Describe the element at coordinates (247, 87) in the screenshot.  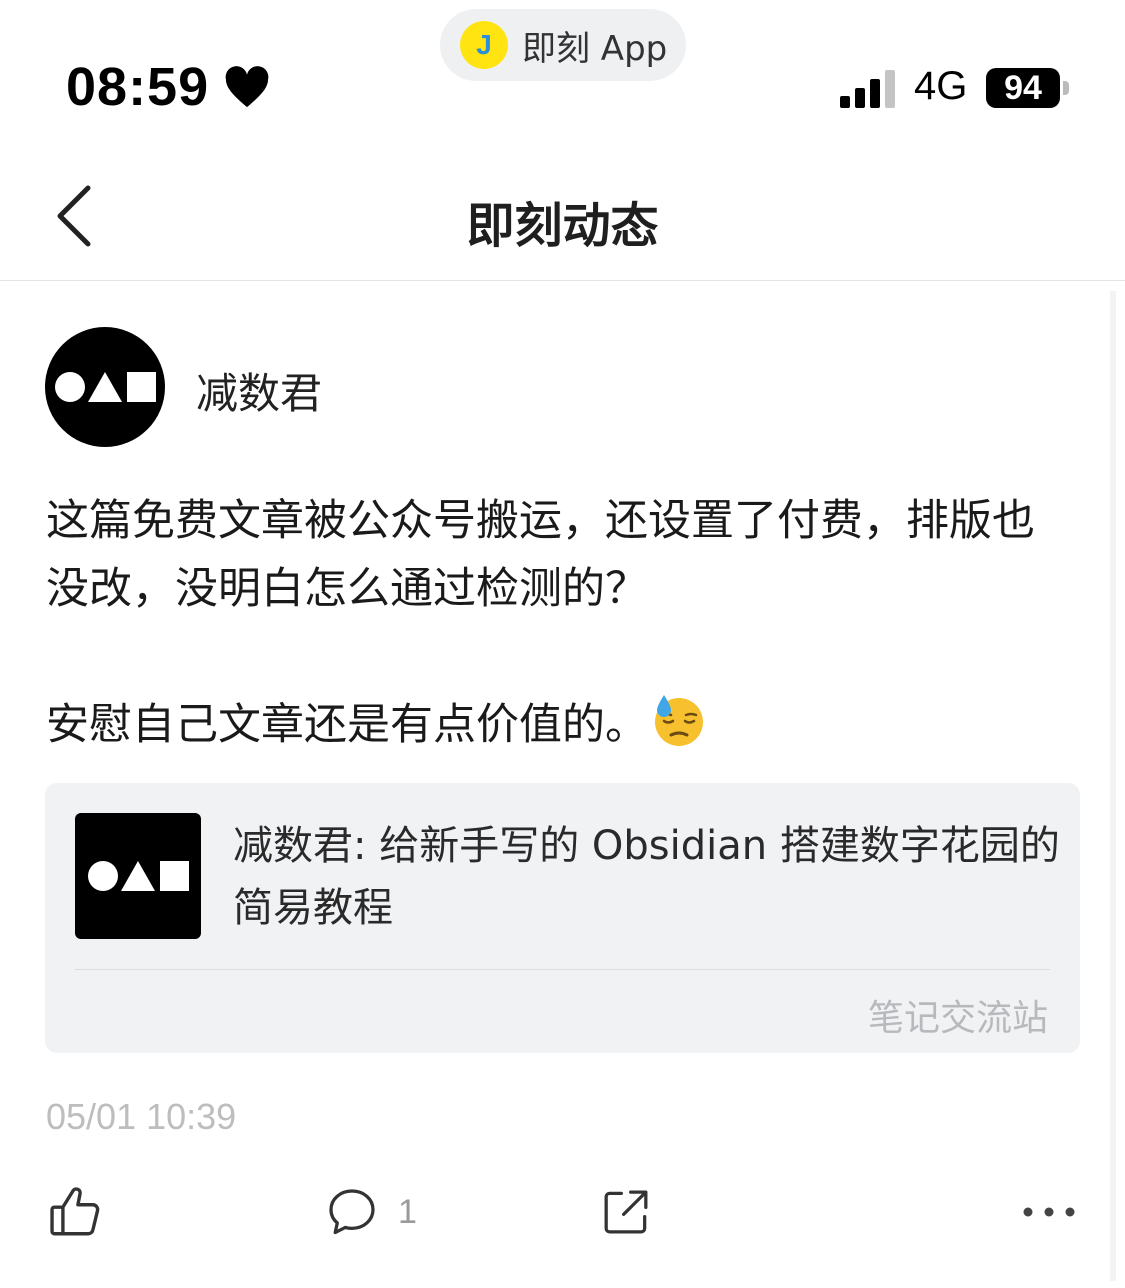
I see `heart-icon` at that location.